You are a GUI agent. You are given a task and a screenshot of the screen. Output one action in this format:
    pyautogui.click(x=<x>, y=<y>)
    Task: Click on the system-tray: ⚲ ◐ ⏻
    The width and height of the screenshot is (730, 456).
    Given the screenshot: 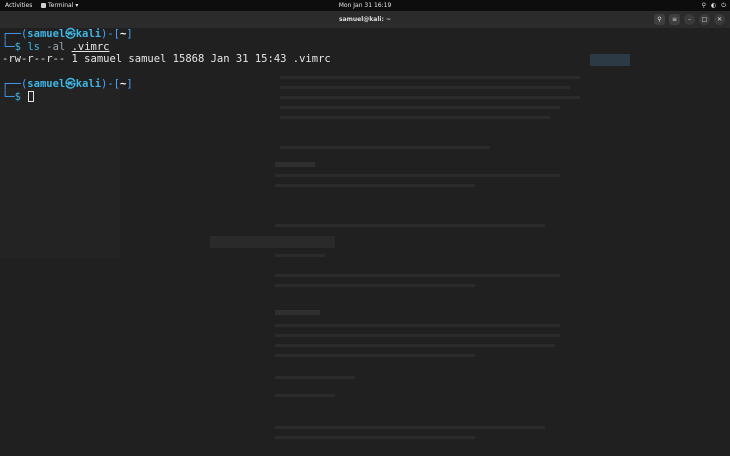 What is the action you would take?
    pyautogui.click(x=714, y=5)
    